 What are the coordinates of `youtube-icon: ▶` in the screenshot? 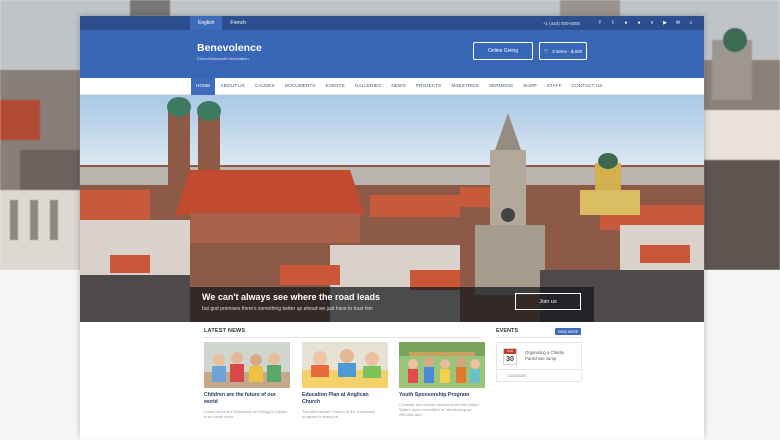 It's located at (665, 23).